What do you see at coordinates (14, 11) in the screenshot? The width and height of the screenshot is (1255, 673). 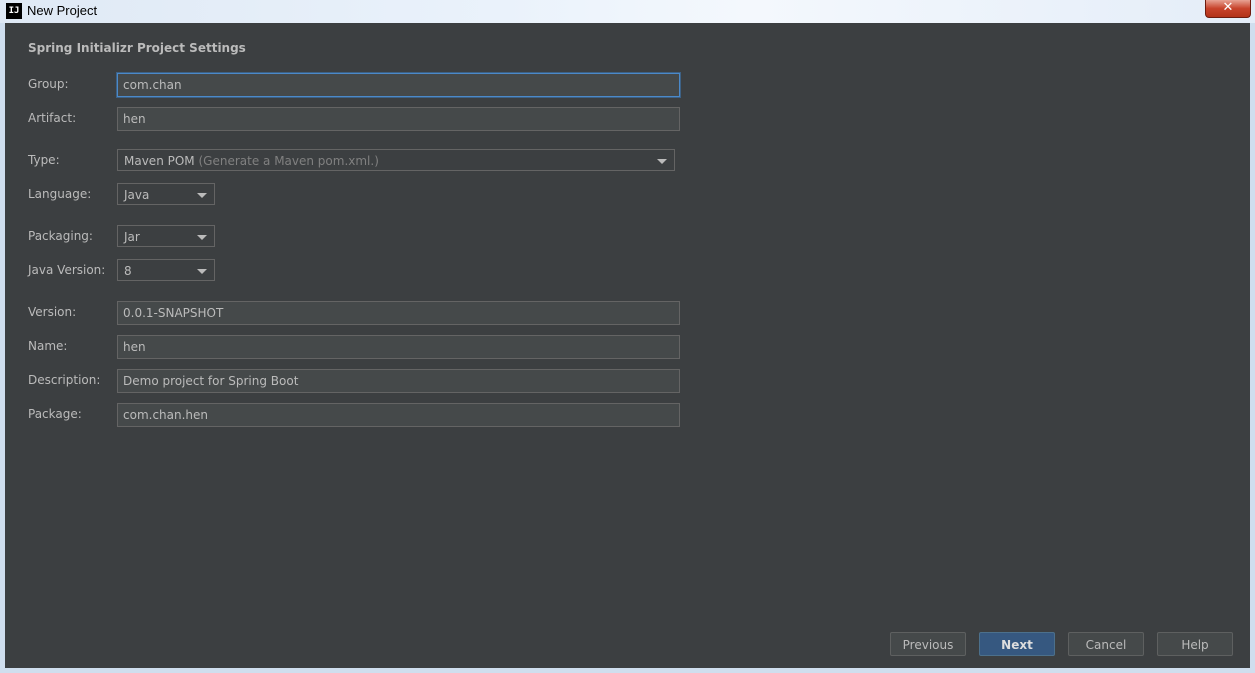 I see `intellij-app-icon: IJ` at bounding box center [14, 11].